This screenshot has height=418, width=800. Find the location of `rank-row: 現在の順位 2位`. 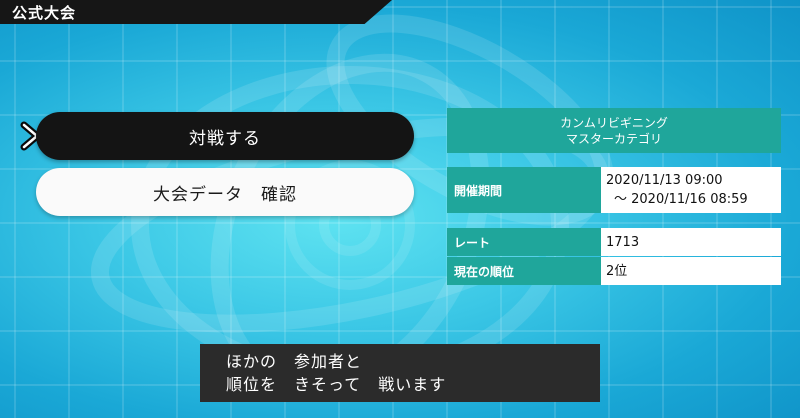

rank-row: 現在の順位 2位 is located at coordinates (614, 271).